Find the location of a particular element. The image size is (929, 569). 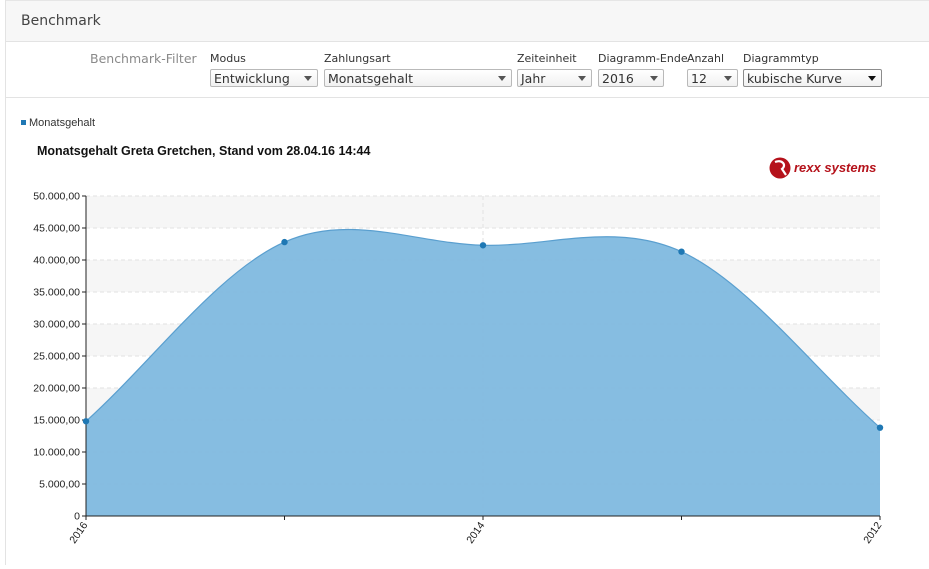

zeiteinheit-filter: Zeiteinheit Jahr is located at coordinates (554, 69).